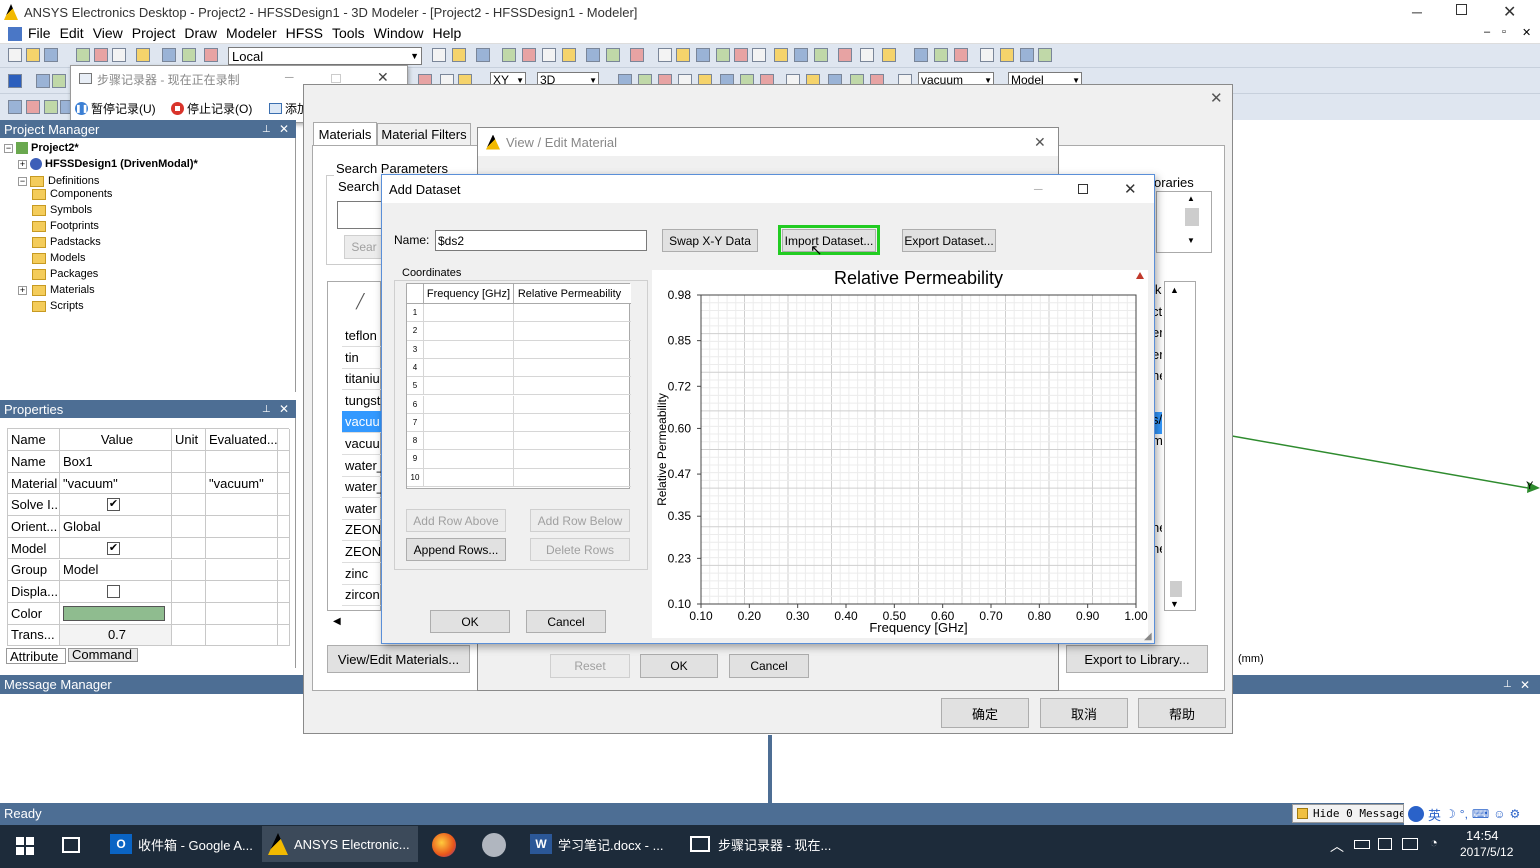  I want to click on confirm-button: 确定, so click(985, 713).